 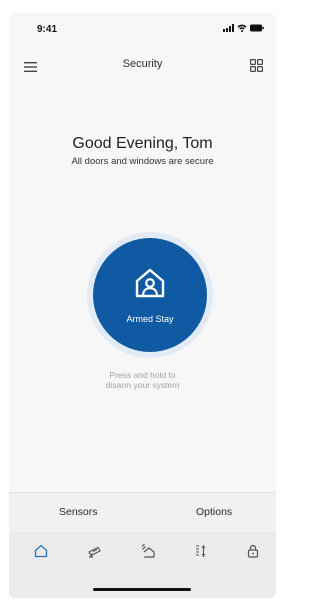 What do you see at coordinates (253, 551) in the screenshot?
I see `lock-icon` at bounding box center [253, 551].